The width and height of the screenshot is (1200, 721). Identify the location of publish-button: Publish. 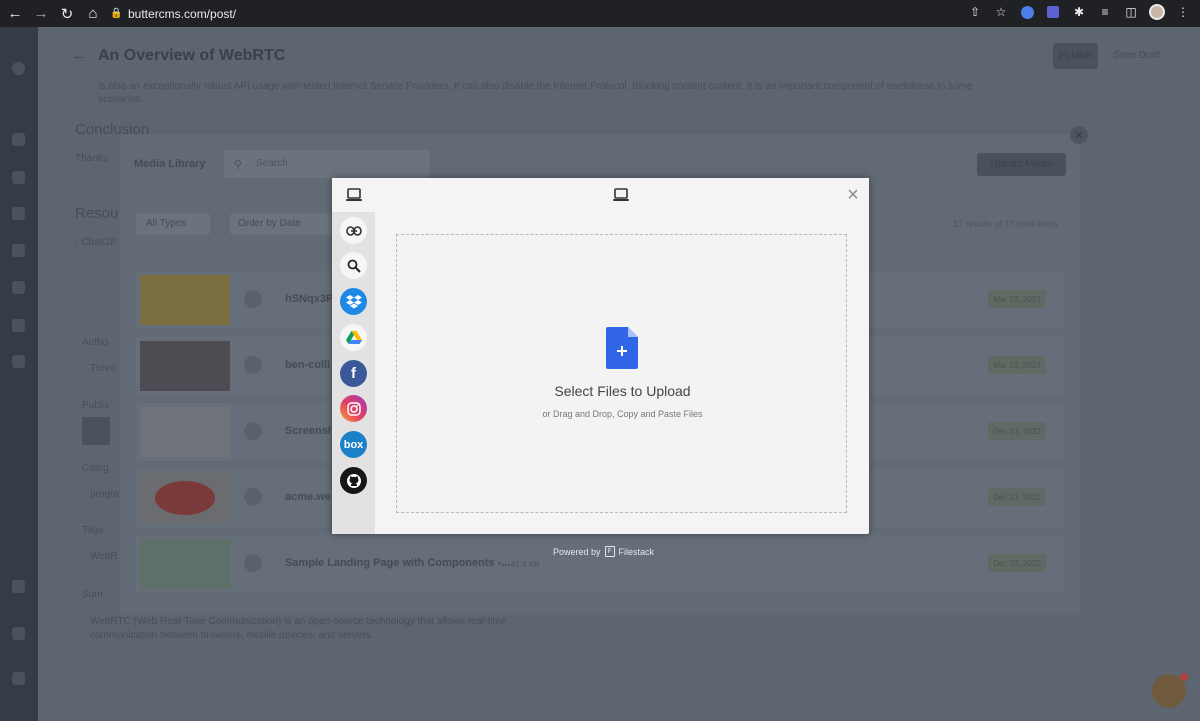
(1075, 56).